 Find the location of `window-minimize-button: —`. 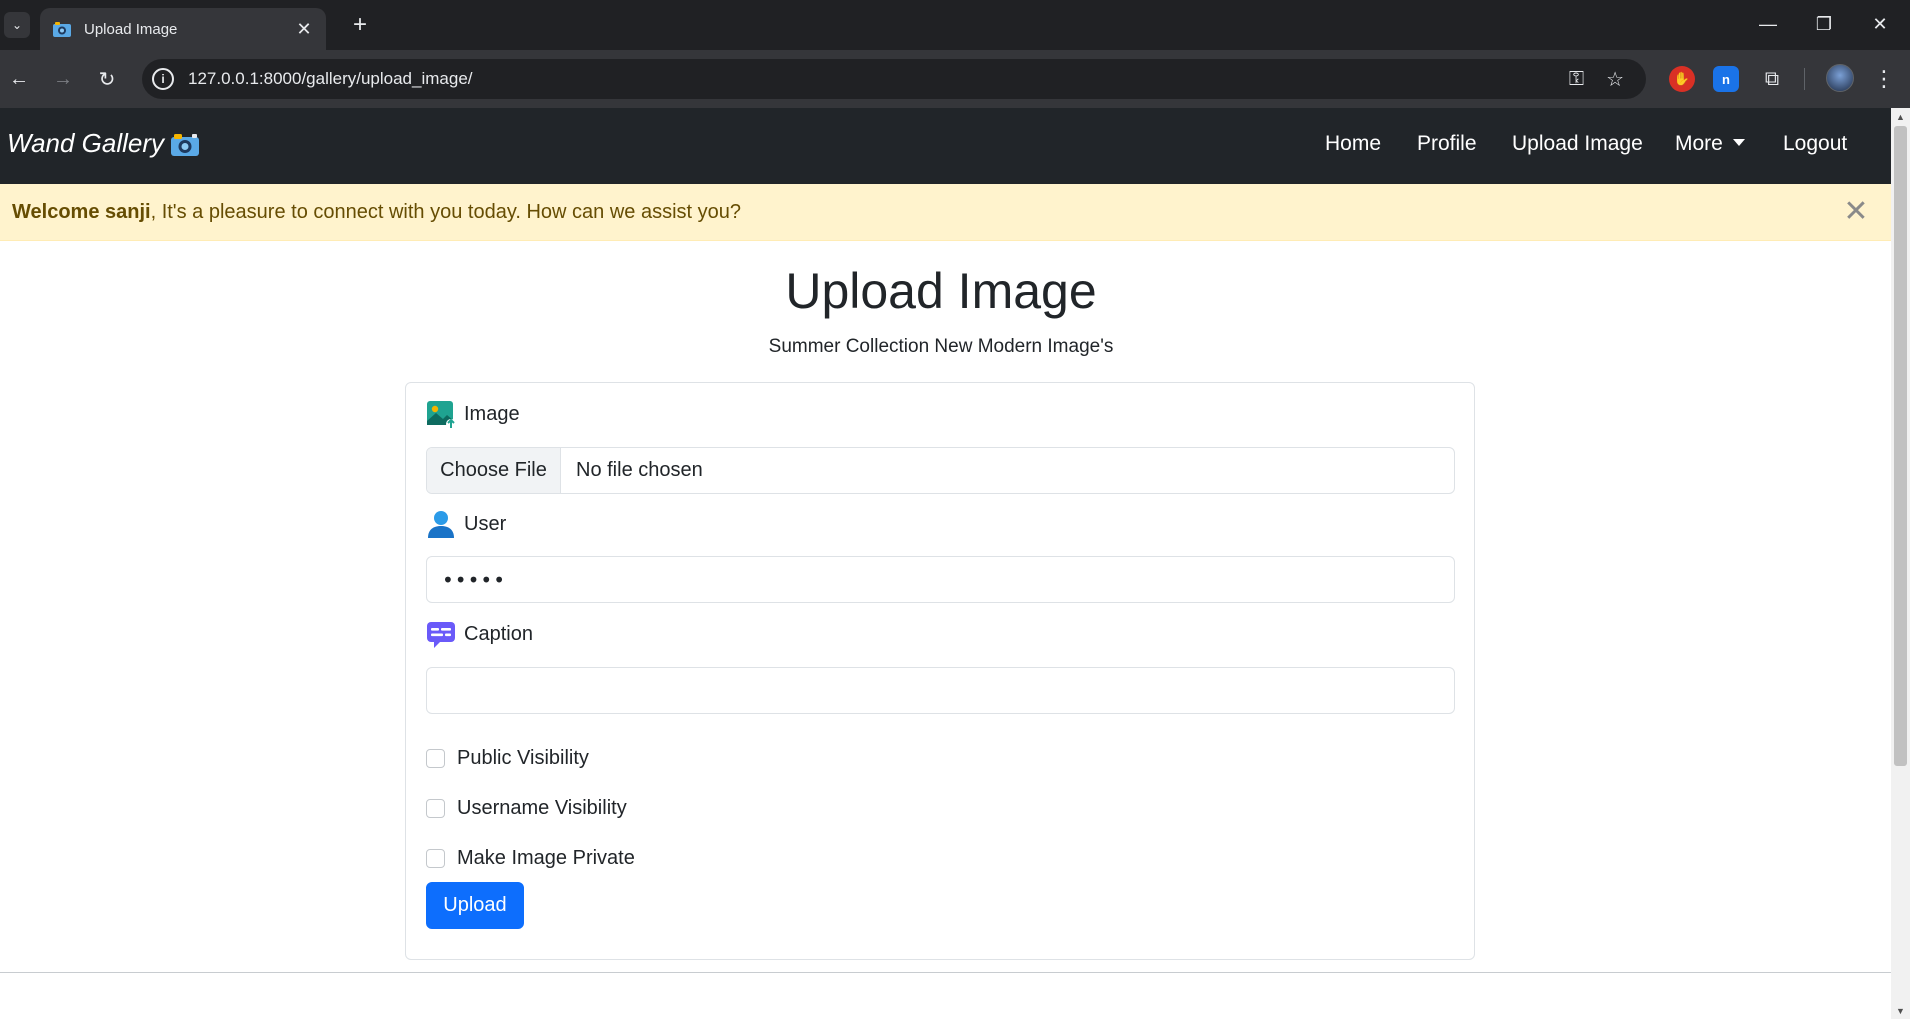

window-minimize-button: — is located at coordinates (1768, 24).